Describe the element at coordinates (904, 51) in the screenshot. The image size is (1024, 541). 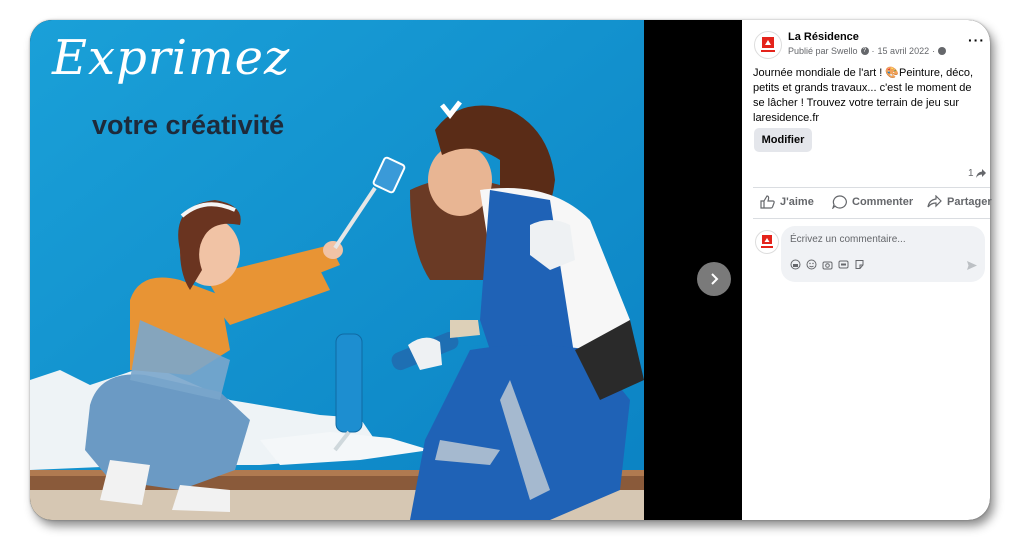
I see `post-date: 15 avril 2022` at that location.